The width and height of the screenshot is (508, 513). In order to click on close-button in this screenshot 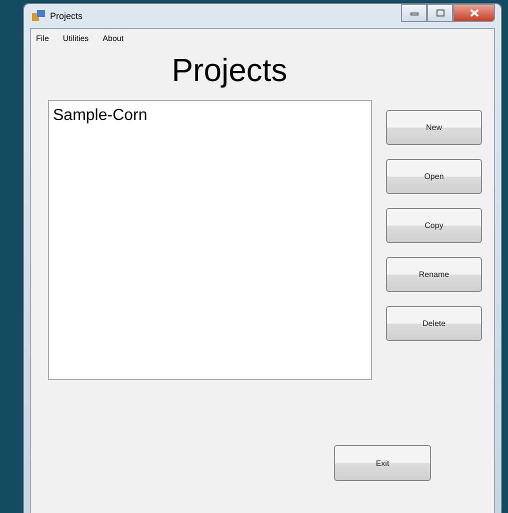, I will do `click(474, 13)`.